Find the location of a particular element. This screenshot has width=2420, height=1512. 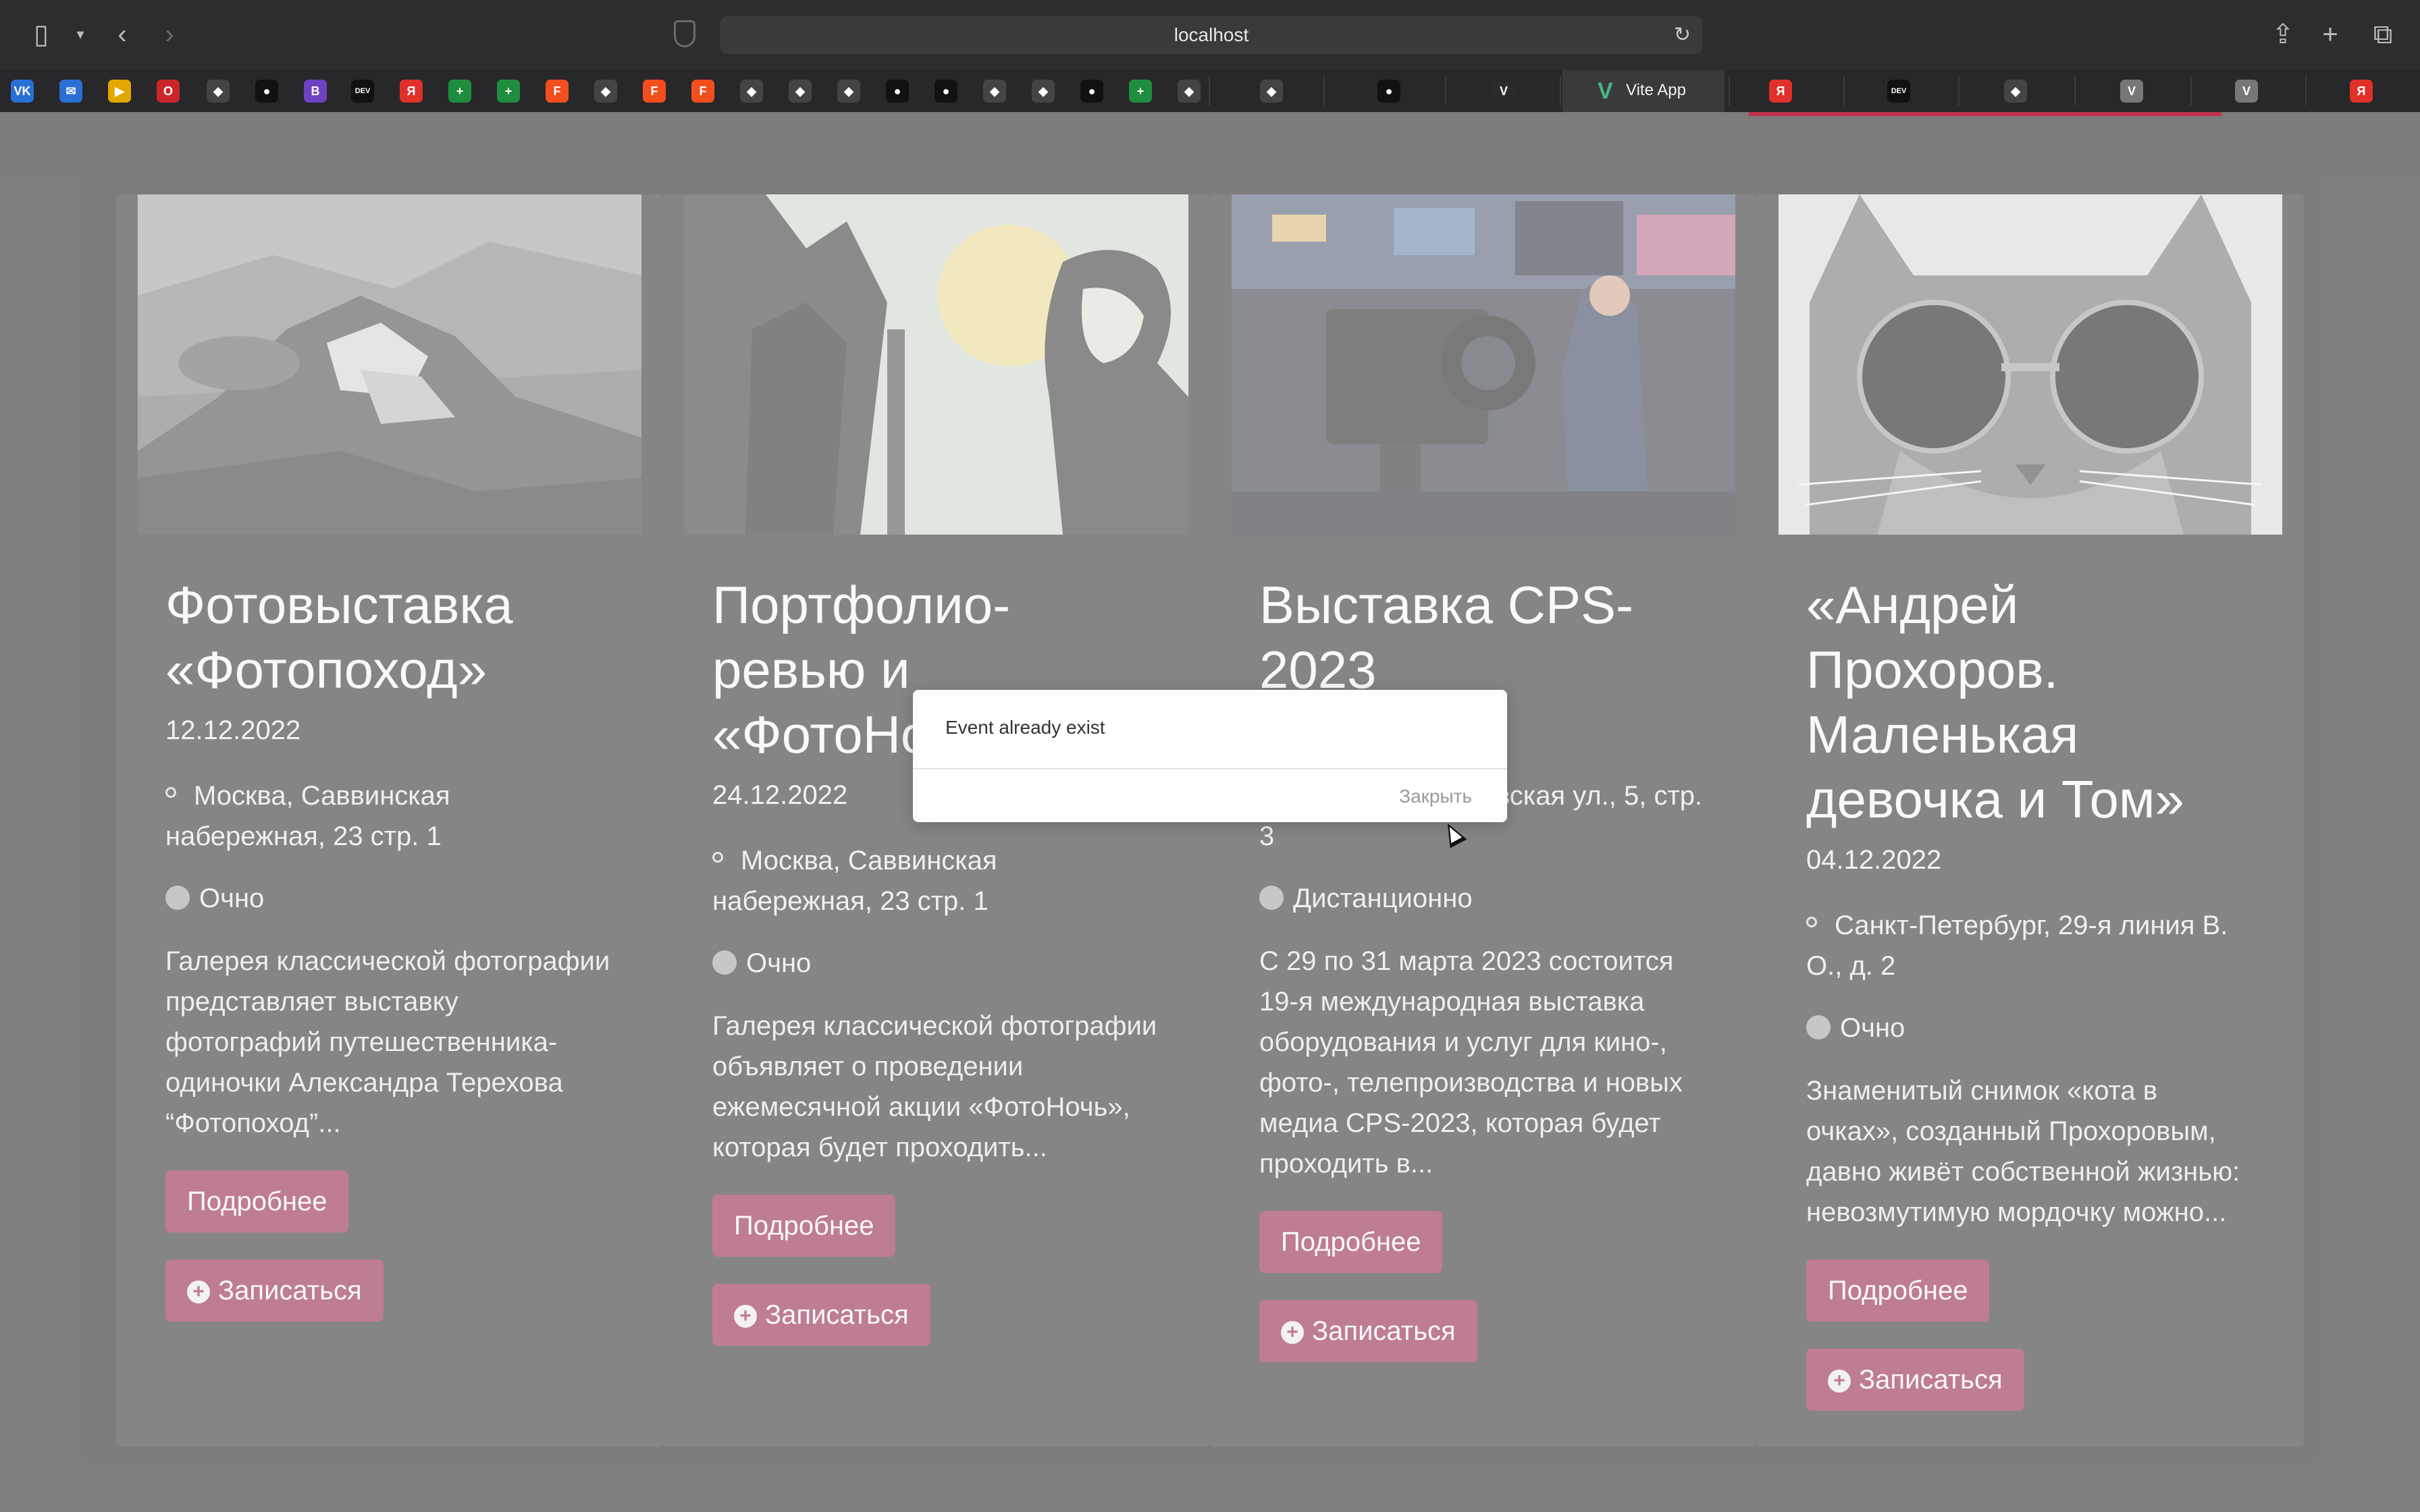

tab-overview-icon: ⧉ is located at coordinates (2383, 34).